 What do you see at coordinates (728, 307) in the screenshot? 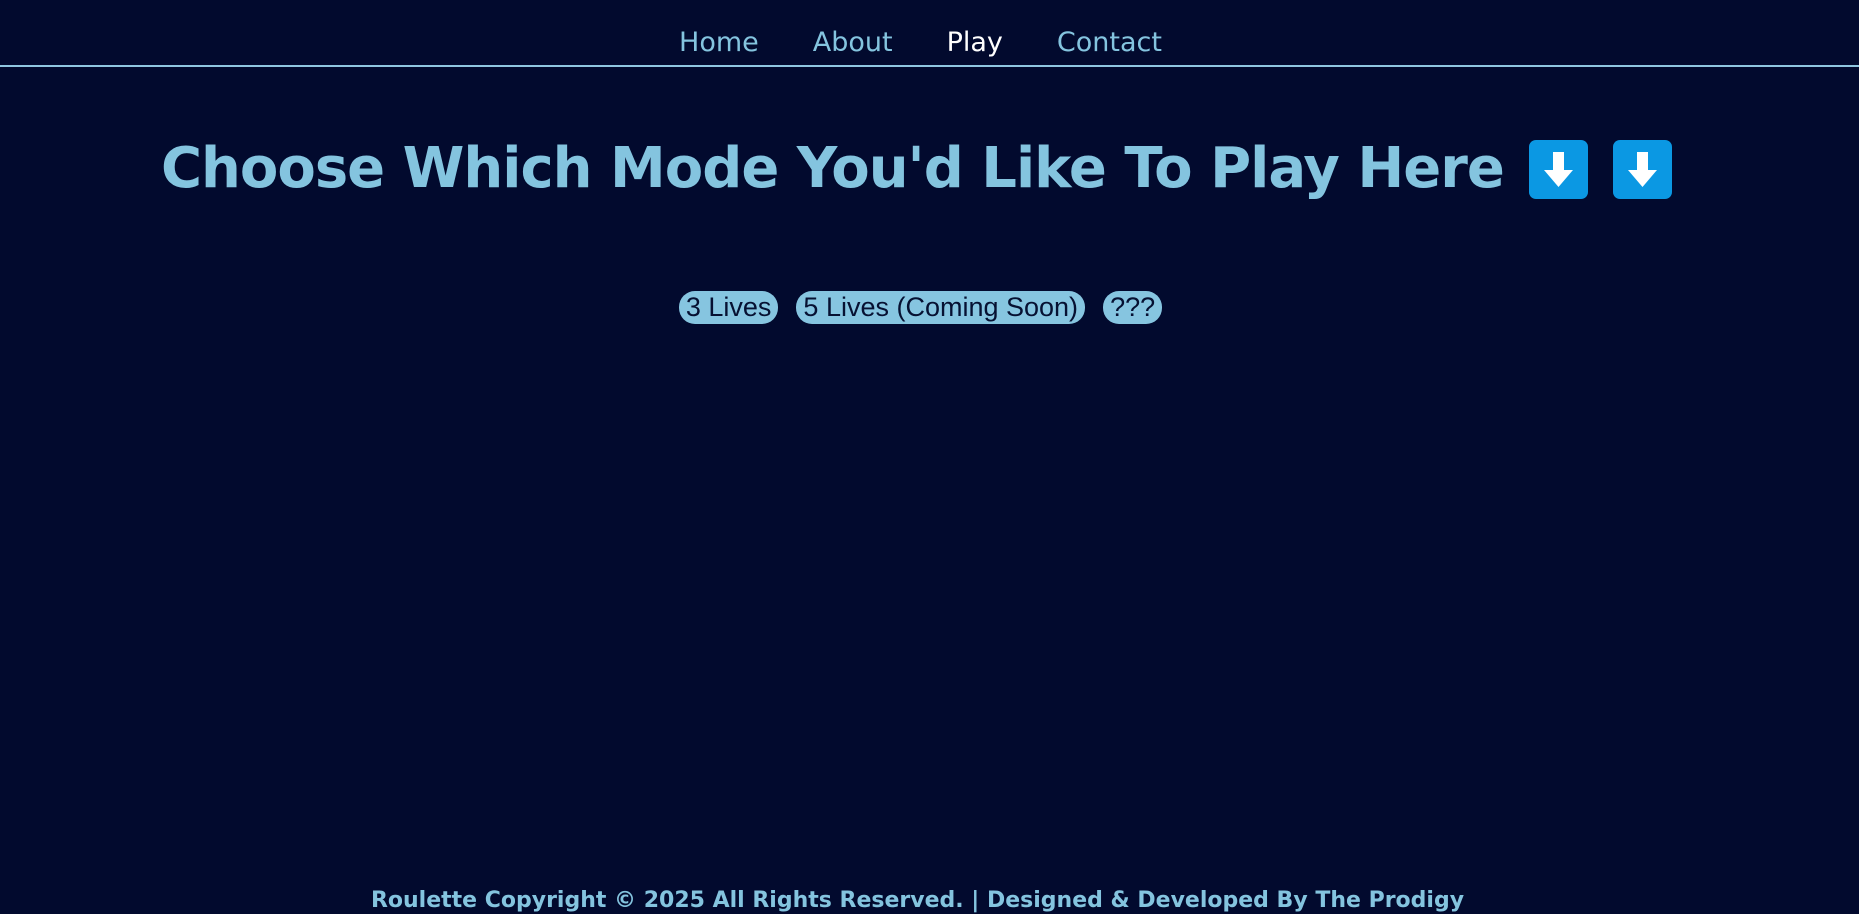
I see `three-lives-button: 3 Lives` at bounding box center [728, 307].